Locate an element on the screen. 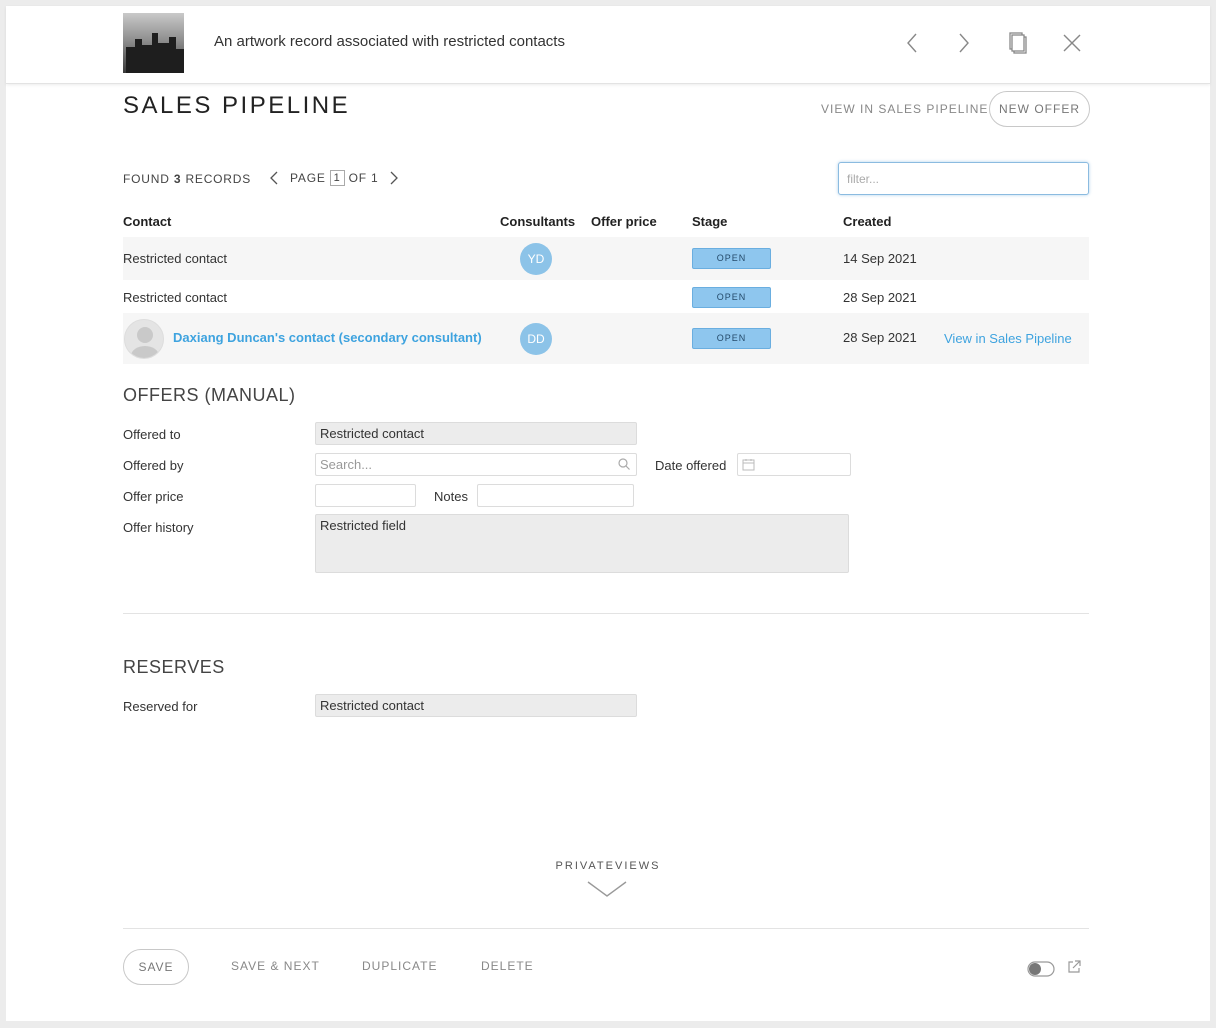 This screenshot has width=1216, height=1028. column-offer-price: Offer price is located at coordinates (624, 221).